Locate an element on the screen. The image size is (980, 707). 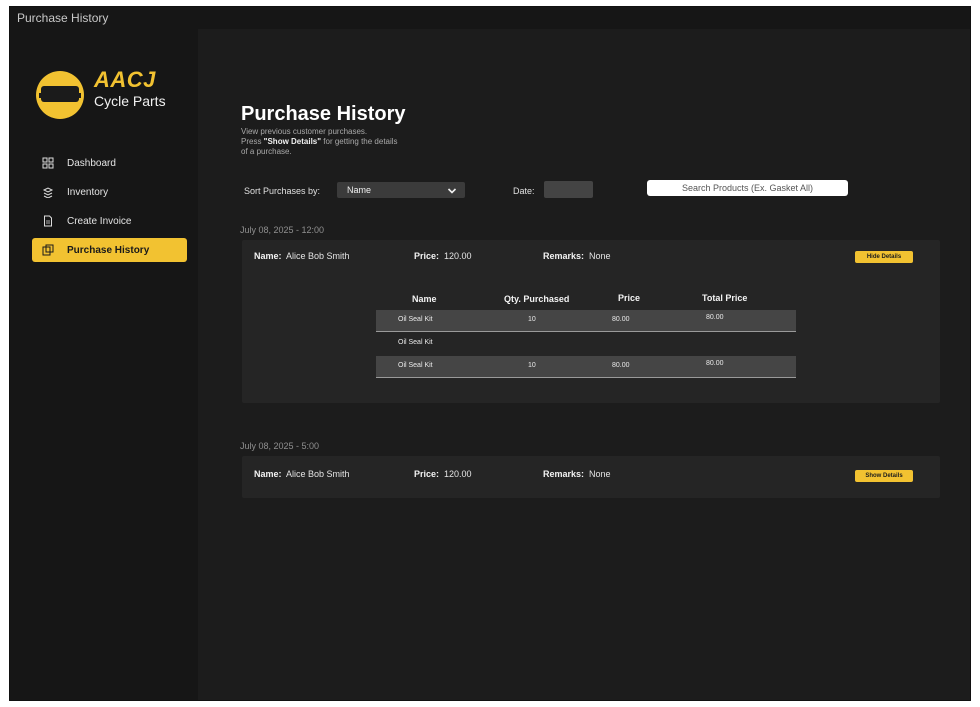
table-header-name: Name is located at coordinates (424, 299).